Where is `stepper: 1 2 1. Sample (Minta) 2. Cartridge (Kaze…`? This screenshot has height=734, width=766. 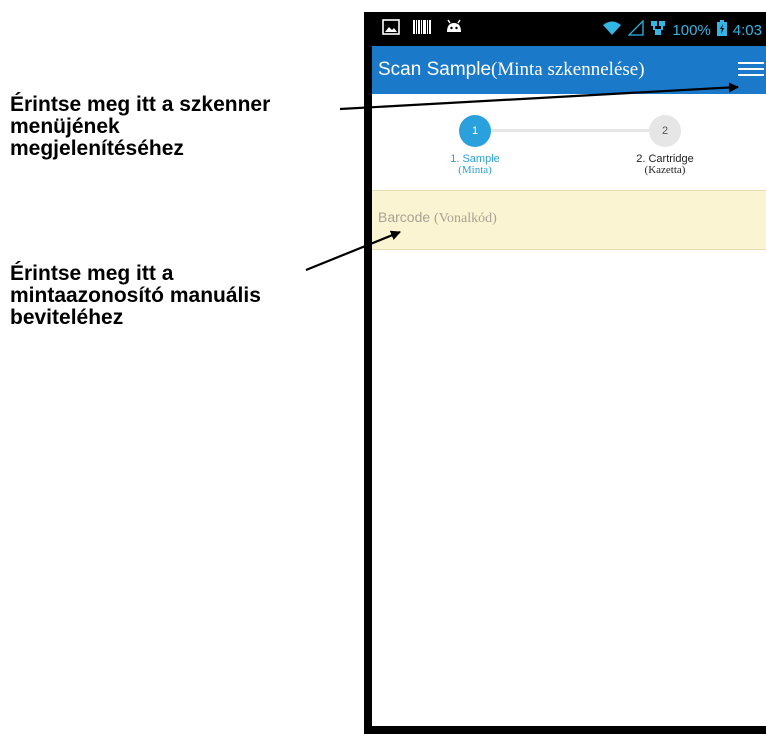 stepper: 1 2 1. Sample (Minta) 2. Cartridge (Kaze… is located at coordinates (569, 142).